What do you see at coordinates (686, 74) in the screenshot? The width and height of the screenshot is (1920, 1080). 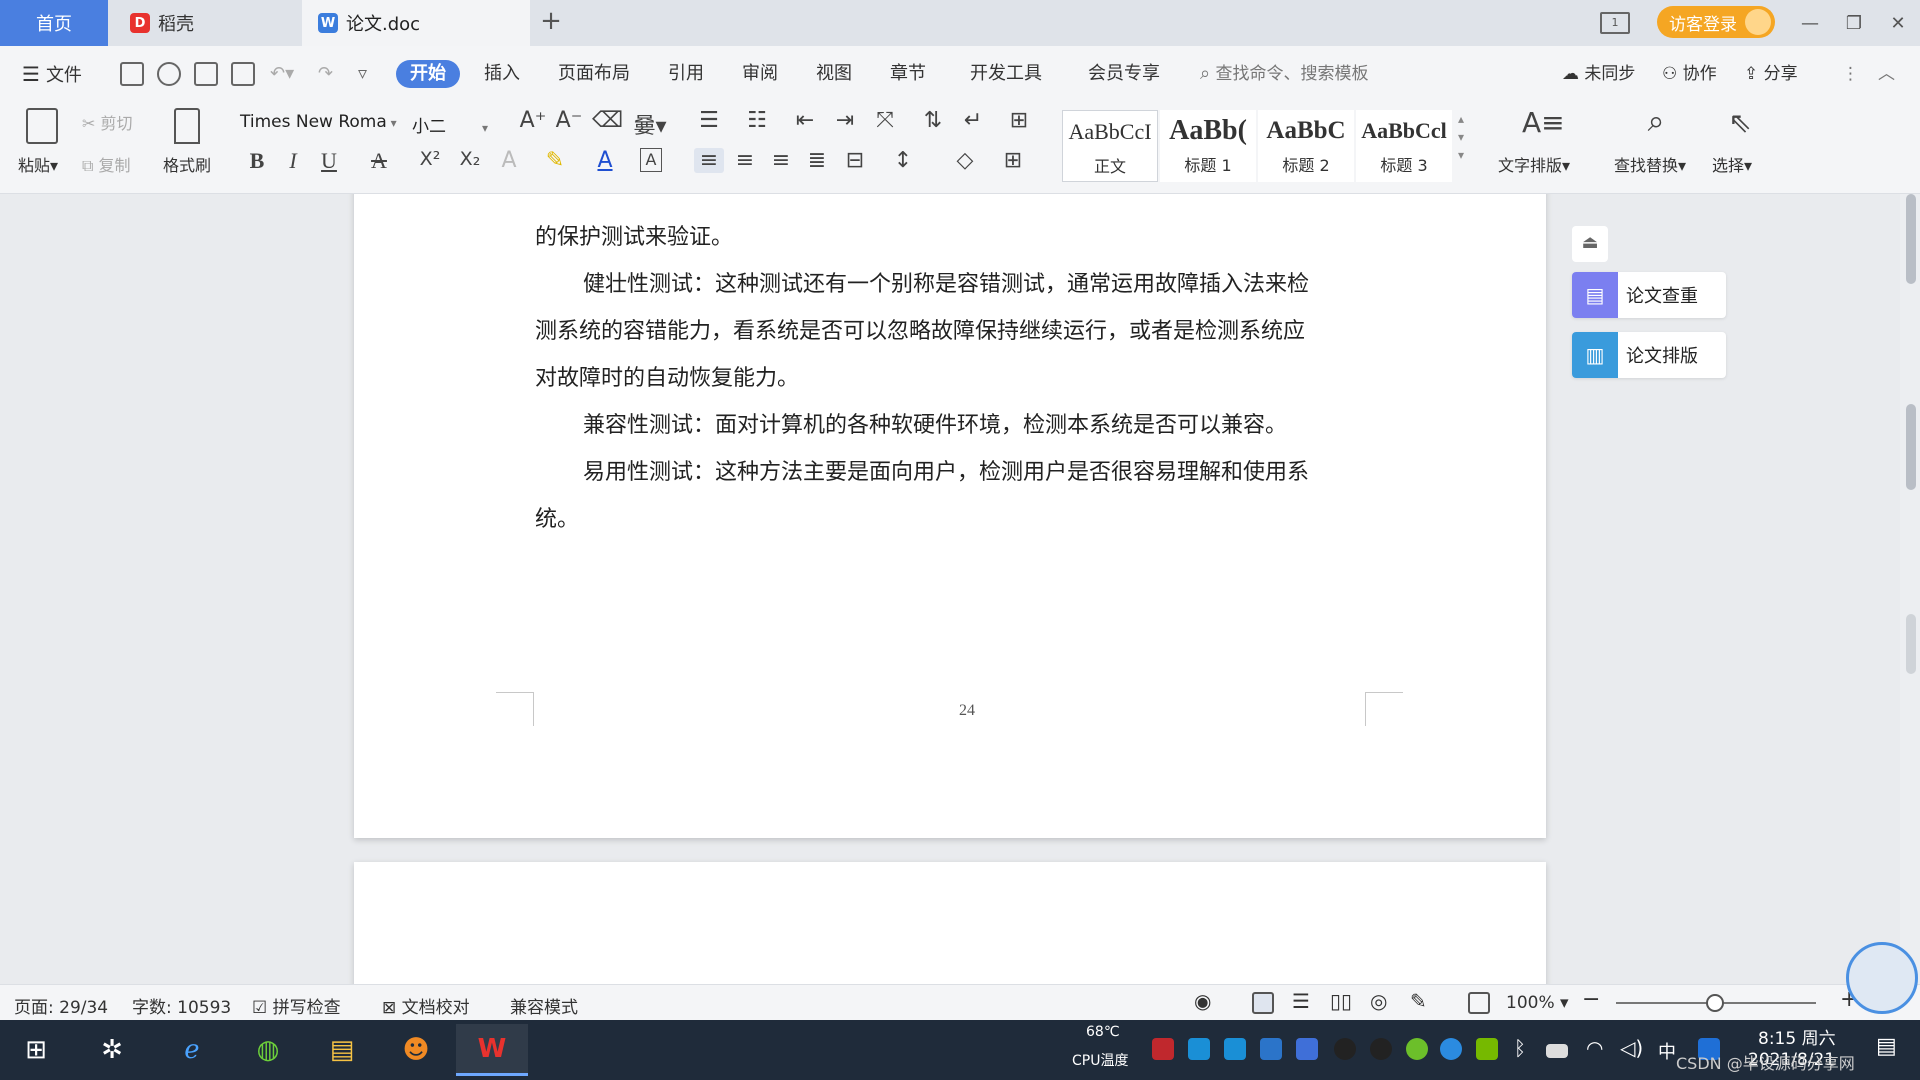 I see `menu-references: 引用` at bounding box center [686, 74].